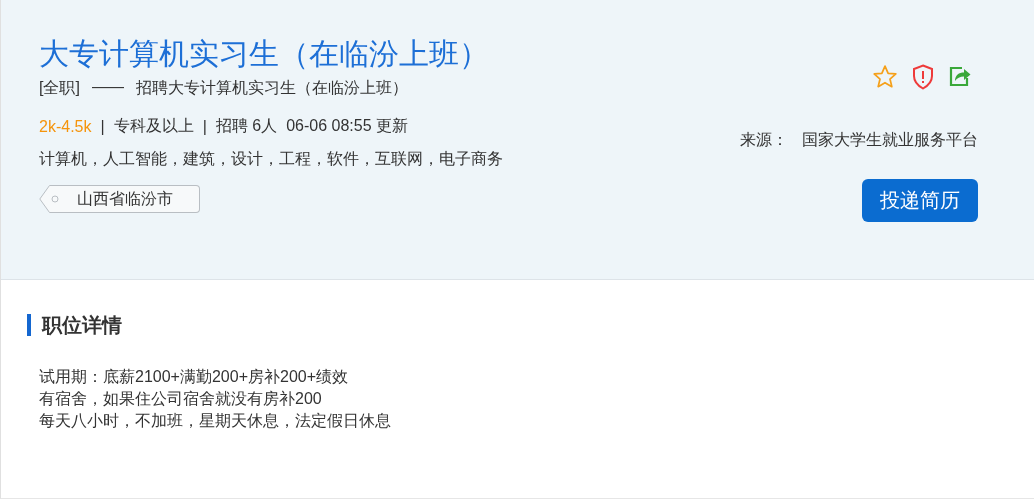  What do you see at coordinates (264, 54) in the screenshot?
I see `job-title: 大专计算机实习生（在临汾上班）` at bounding box center [264, 54].